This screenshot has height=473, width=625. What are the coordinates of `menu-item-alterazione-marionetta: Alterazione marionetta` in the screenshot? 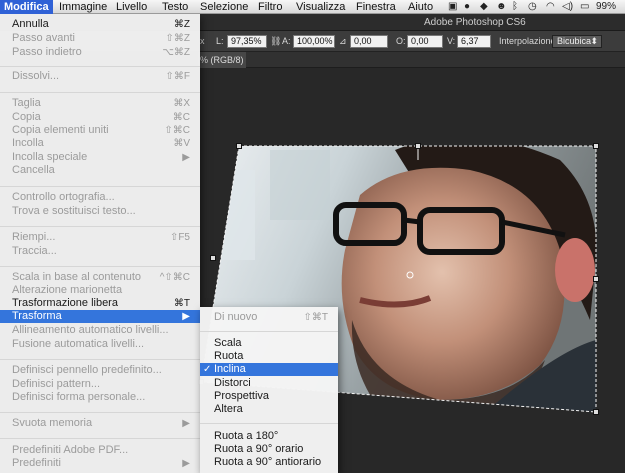 It's located at (100, 290).